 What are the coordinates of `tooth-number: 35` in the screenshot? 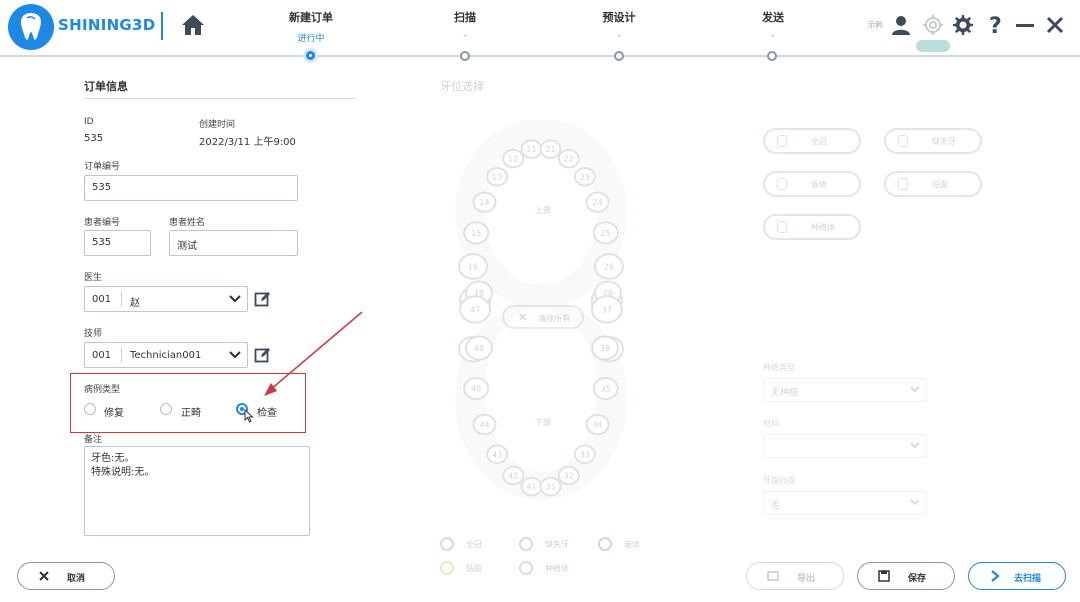 It's located at (606, 389).